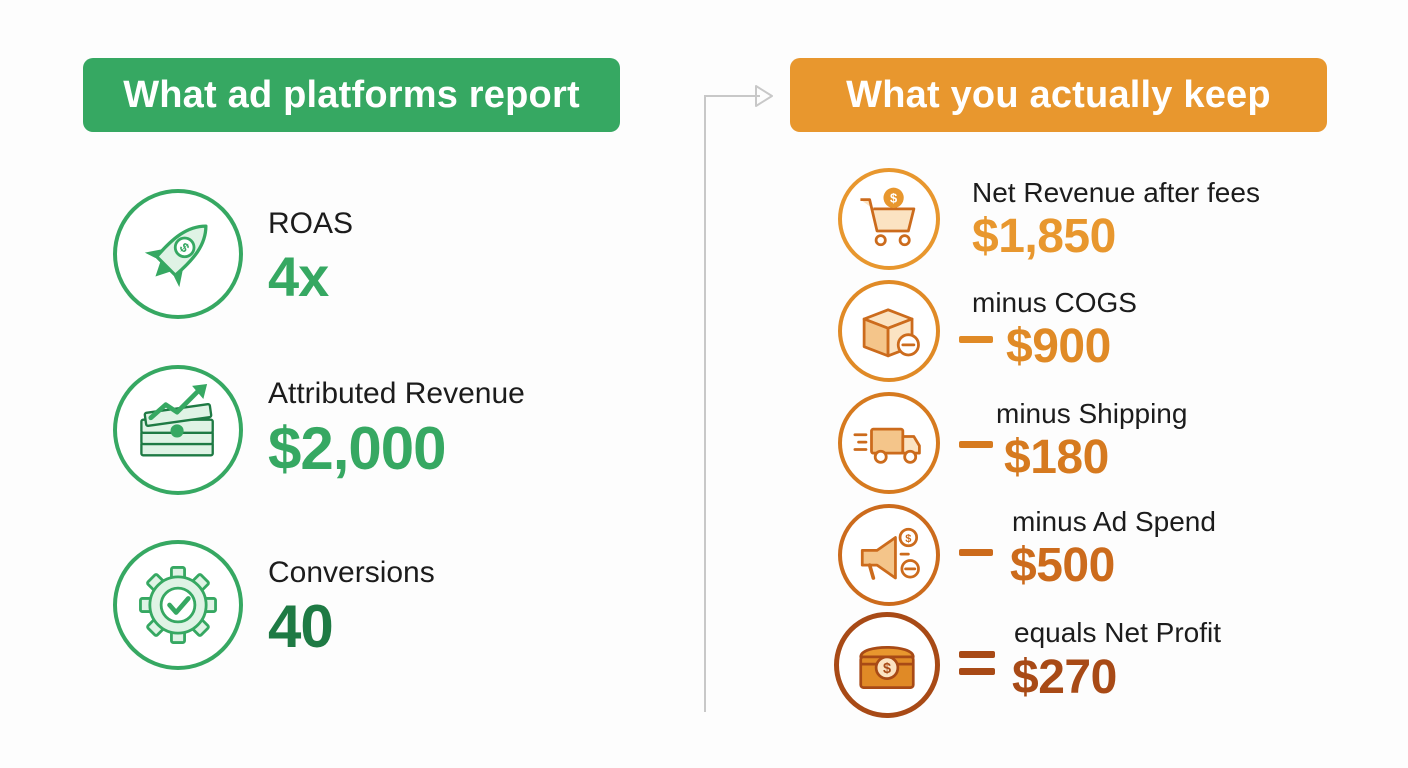  Describe the element at coordinates (889, 331) in the screenshot. I see `box-minus-icon` at that location.